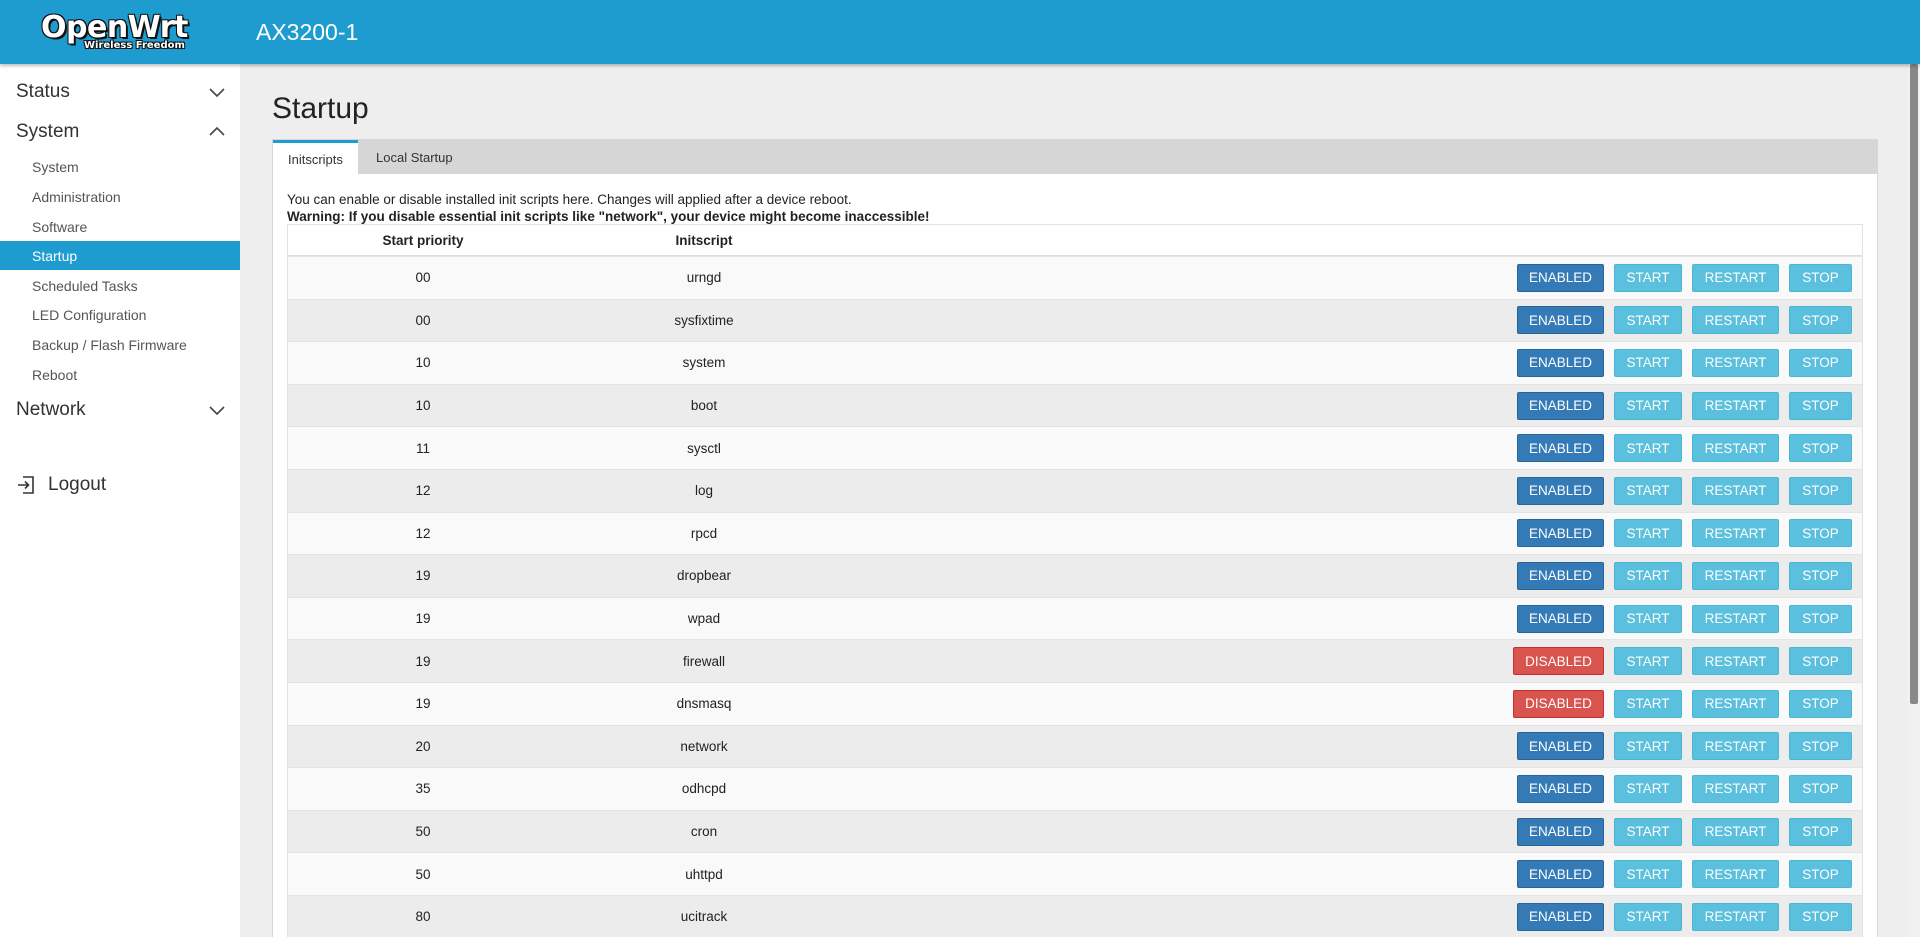 The image size is (1920, 937). I want to click on initscript-cell: boot, so click(704, 406).